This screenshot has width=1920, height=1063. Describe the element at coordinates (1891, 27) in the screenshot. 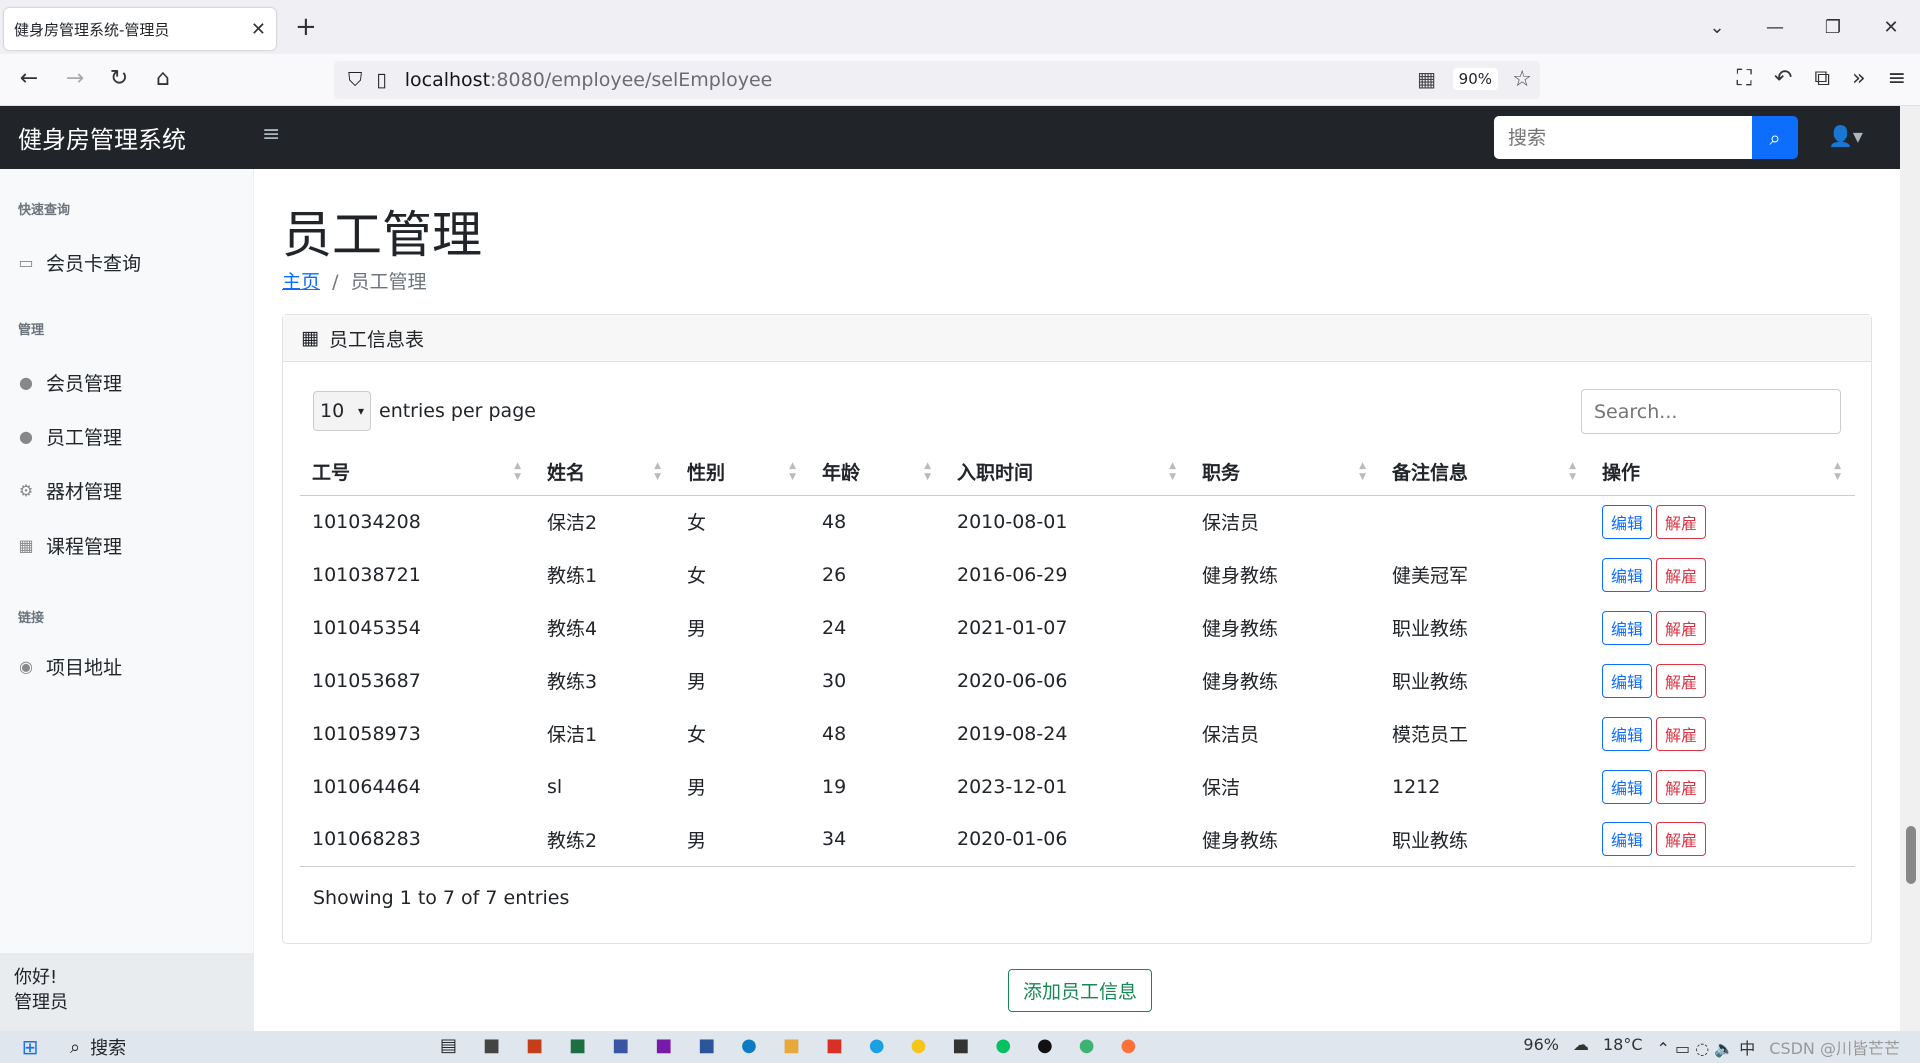

I see `close-window-icon: ✕` at that location.